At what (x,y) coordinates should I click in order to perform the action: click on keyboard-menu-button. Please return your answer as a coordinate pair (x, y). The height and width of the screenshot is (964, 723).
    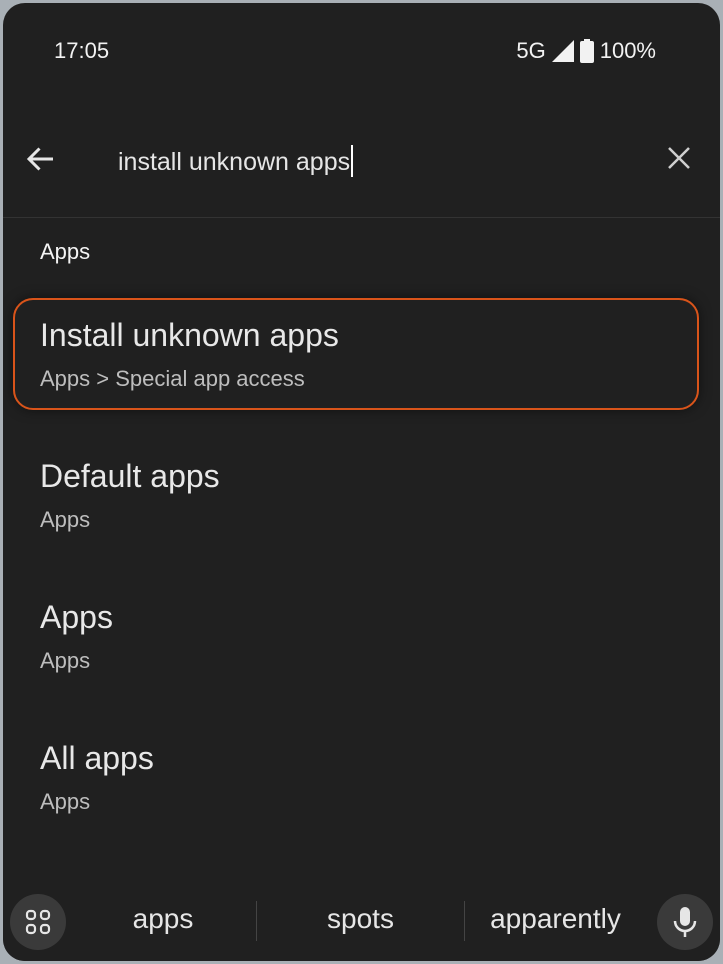
    Looking at the image, I should click on (38, 922).